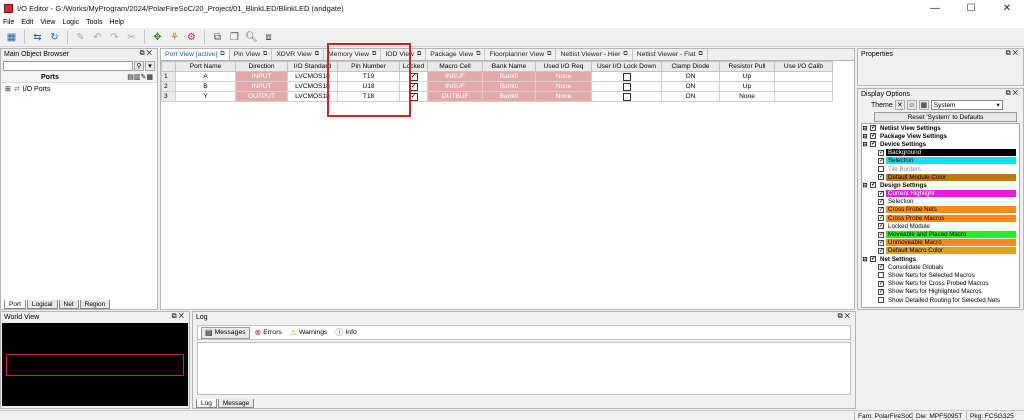 Image resolution: width=1024 pixels, height=420 pixels. Describe the element at coordinates (940, 136) in the screenshot. I see `display-option-item: ⊟ ✓ Package View Settings` at that location.